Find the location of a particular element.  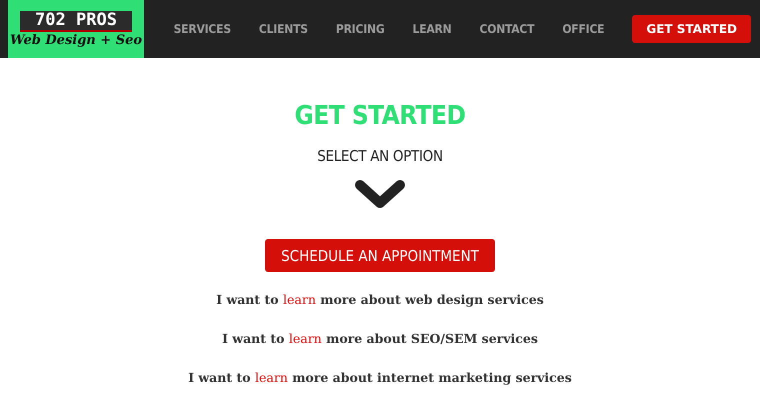

subheading: SELECT AN OPTION is located at coordinates (380, 156).